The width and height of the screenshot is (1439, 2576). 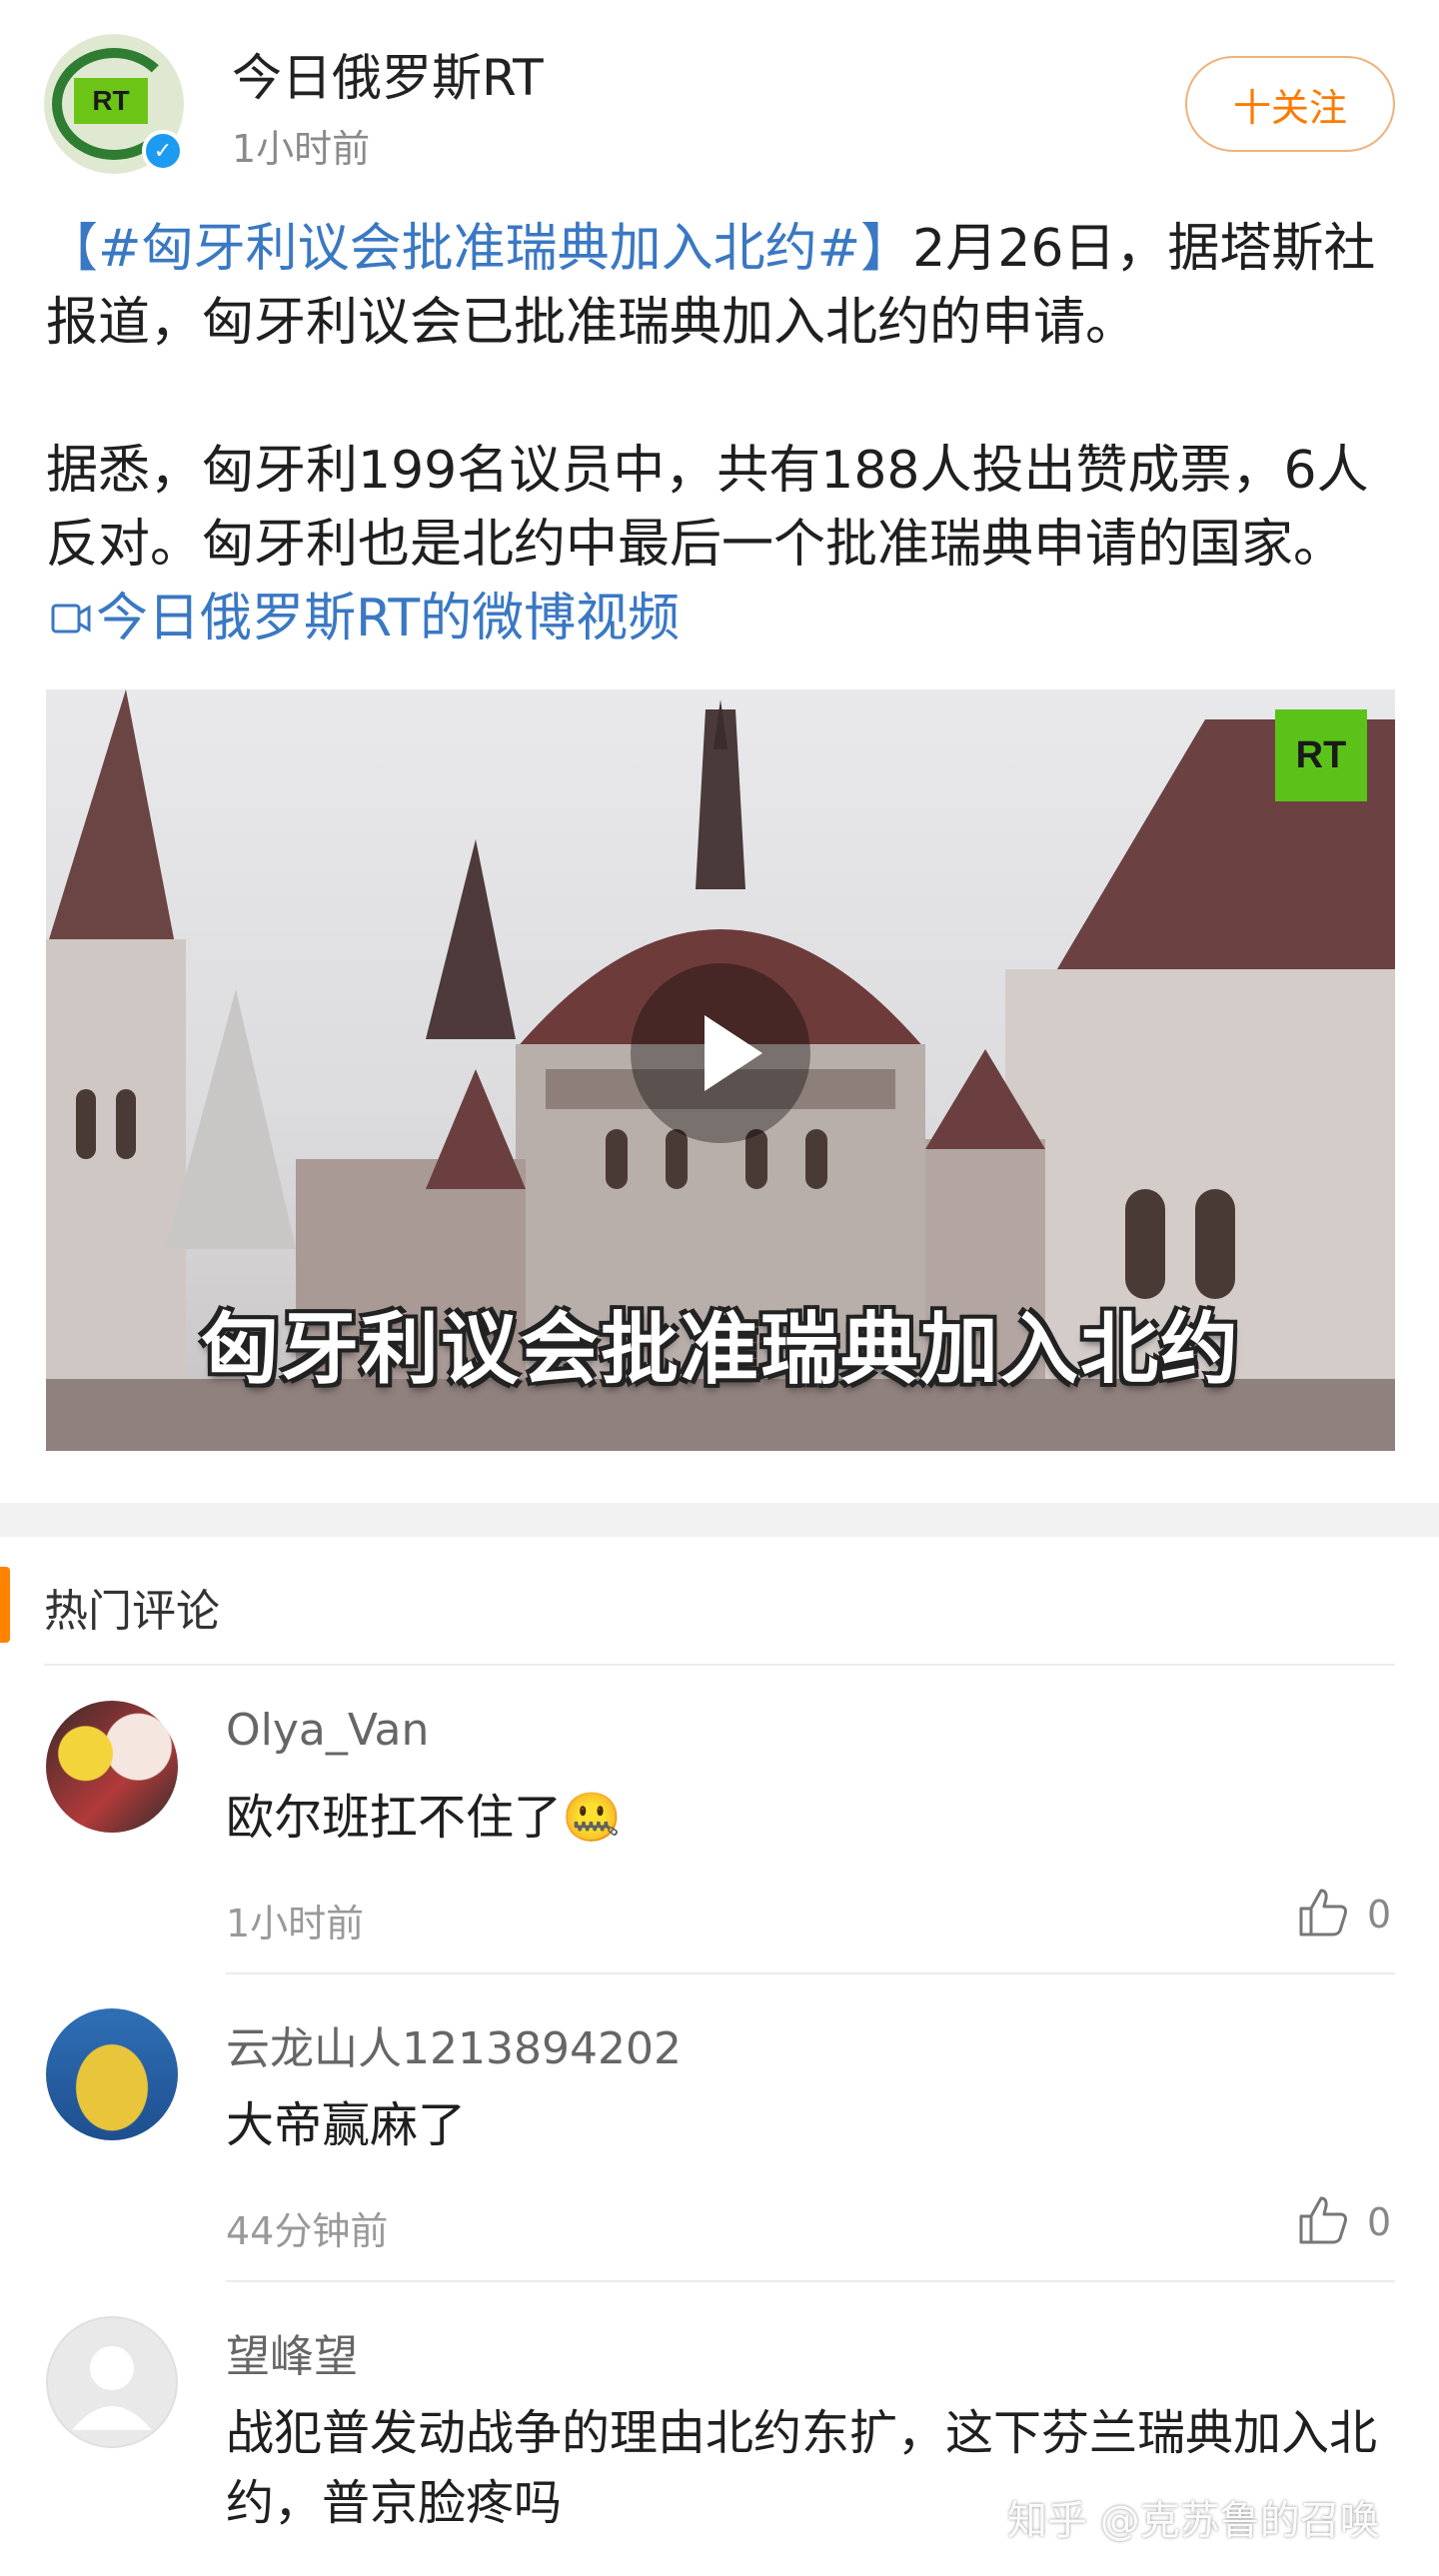 I want to click on hot-comments-title: 热门评论, so click(x=132, y=1611).